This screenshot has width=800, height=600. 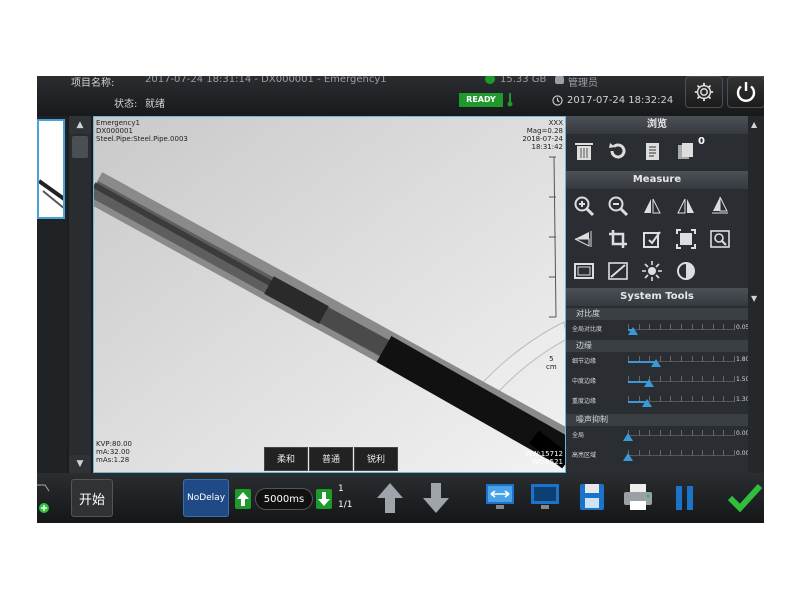 What do you see at coordinates (657, 297) in the screenshot?
I see `system-tools-section-title: System Tools` at bounding box center [657, 297].